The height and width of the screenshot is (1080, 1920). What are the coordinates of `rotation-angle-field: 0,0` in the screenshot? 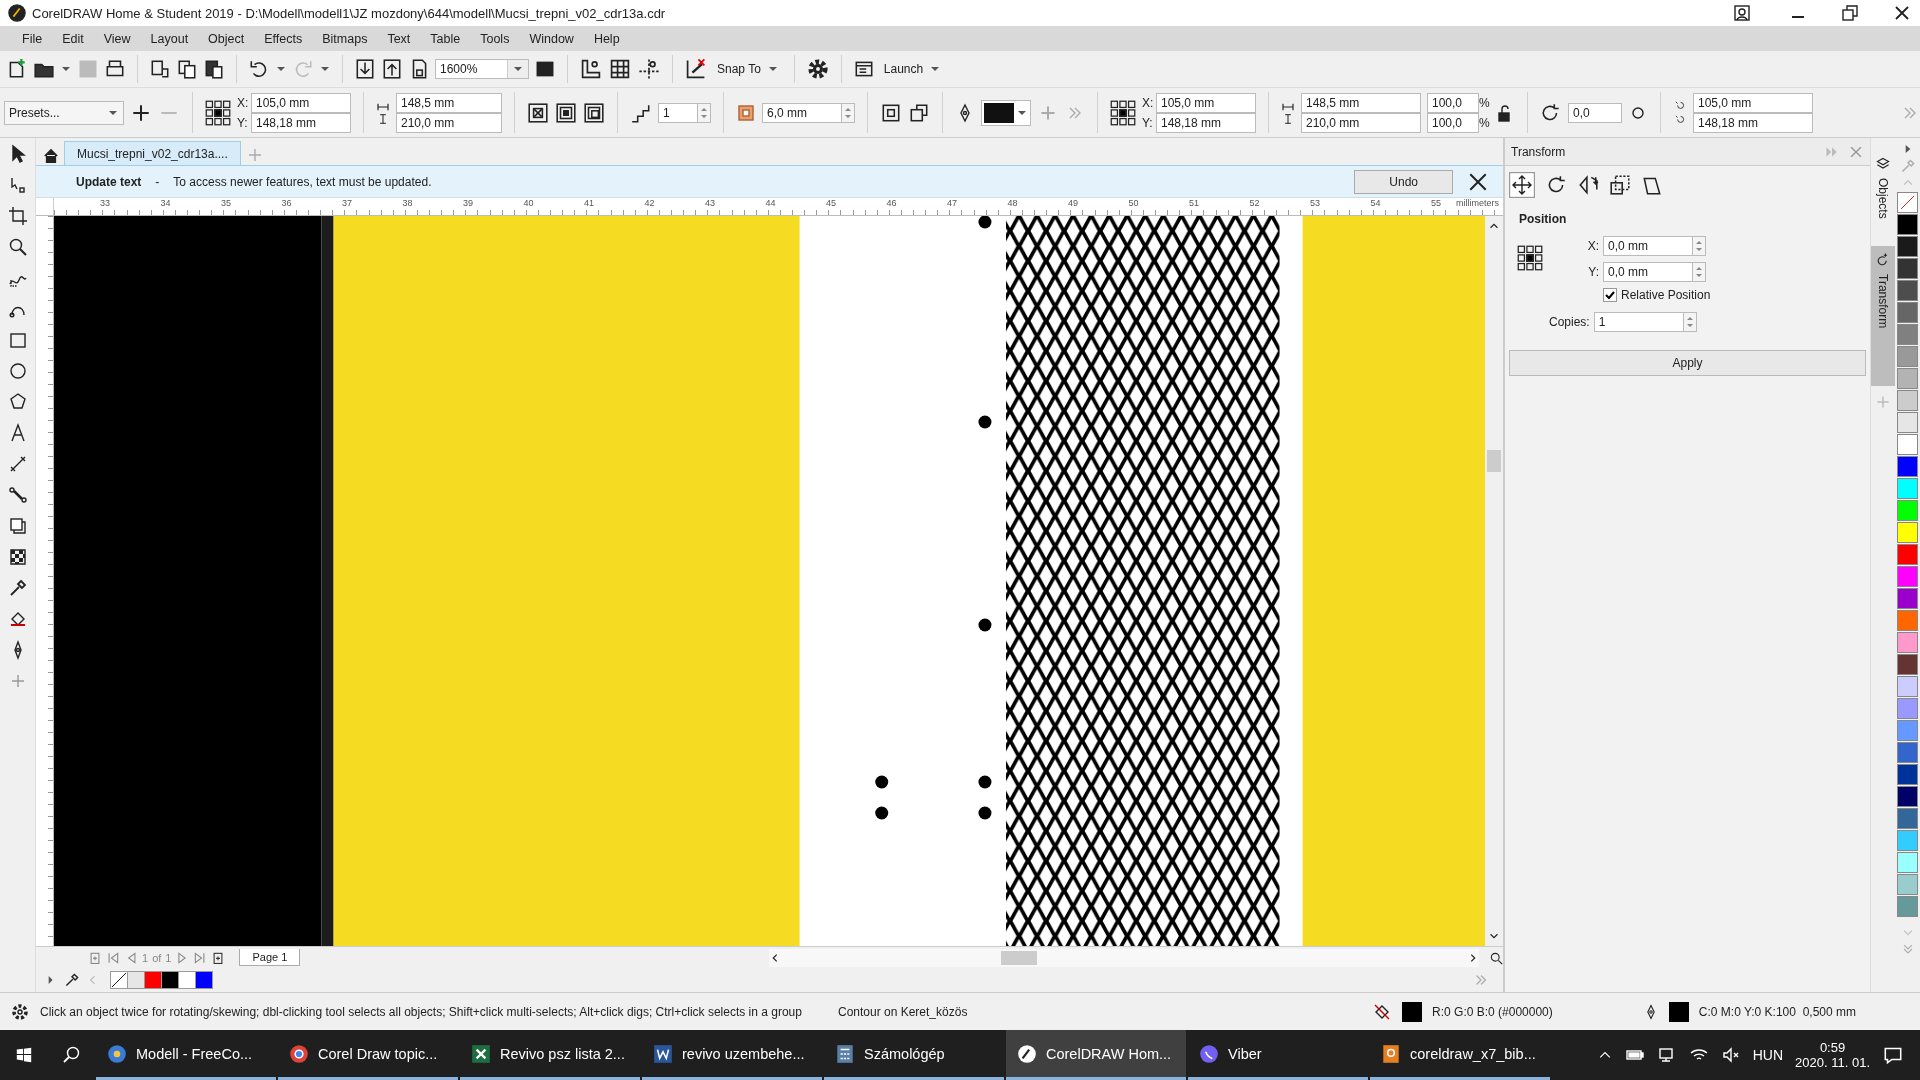 It's located at (1595, 112).